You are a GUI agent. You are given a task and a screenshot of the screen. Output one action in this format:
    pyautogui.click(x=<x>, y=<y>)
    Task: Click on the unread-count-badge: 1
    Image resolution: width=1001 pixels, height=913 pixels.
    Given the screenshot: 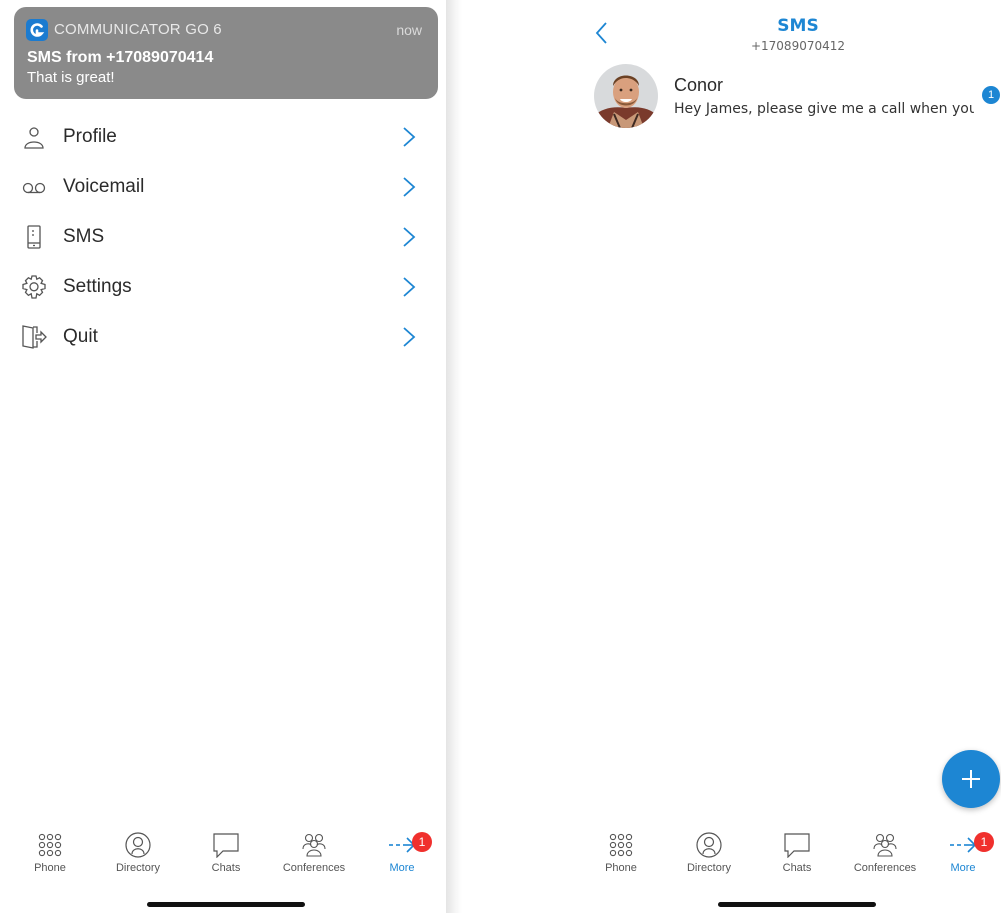 What is the action you would take?
    pyautogui.click(x=991, y=95)
    